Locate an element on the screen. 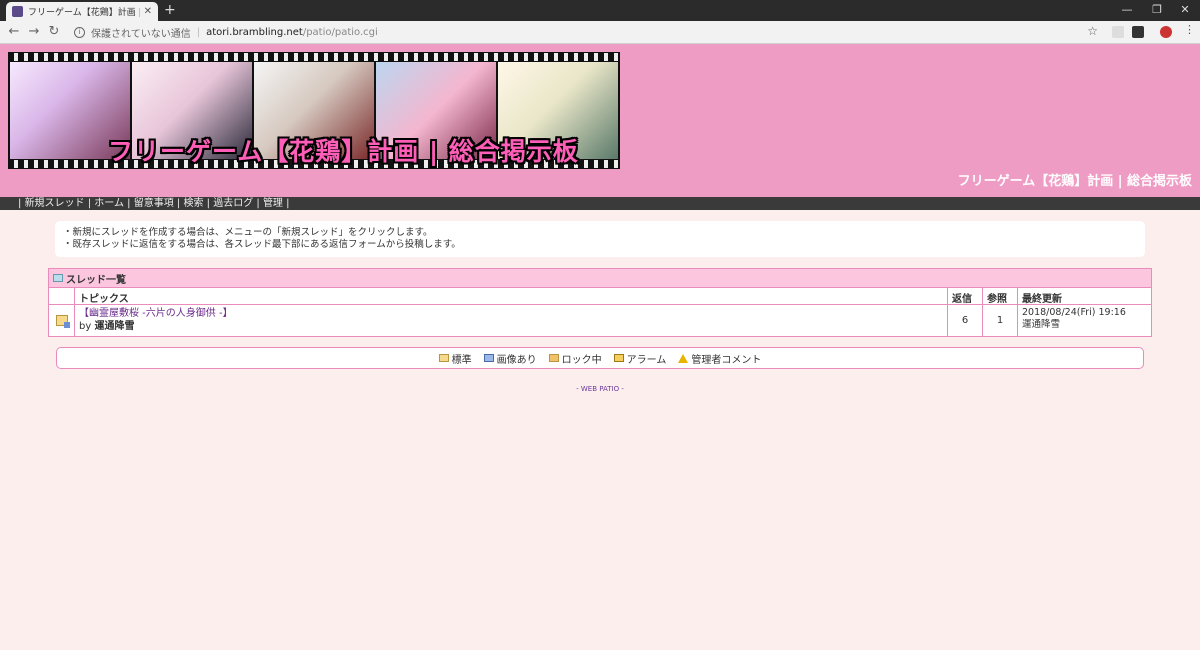 Image resolution: width=1200 pixels, height=650 pixels. updated-date: 2018/08/24(Fri) 19:16 is located at coordinates (1074, 312).